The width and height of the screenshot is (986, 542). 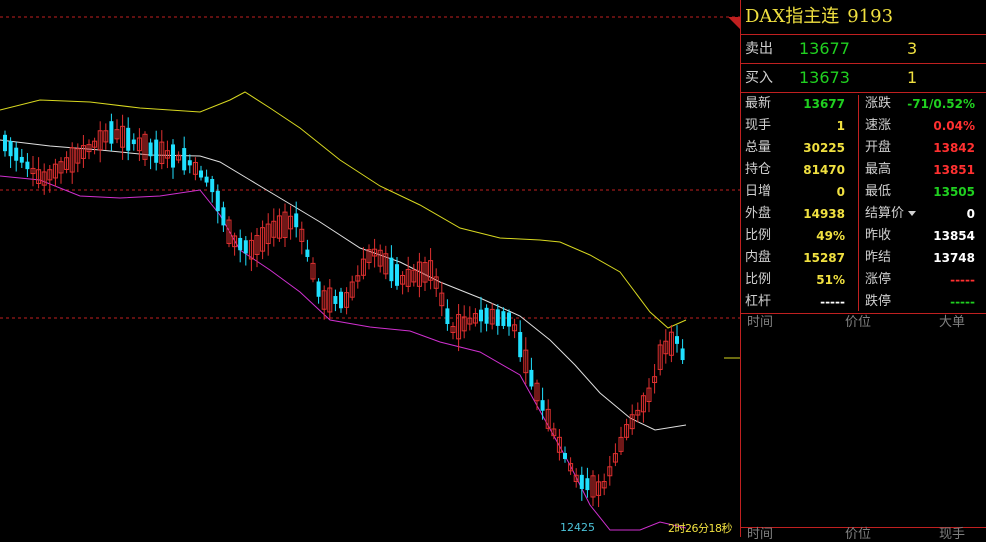 I want to click on countdown-timer: 2时26分18秒, so click(x=700, y=528).